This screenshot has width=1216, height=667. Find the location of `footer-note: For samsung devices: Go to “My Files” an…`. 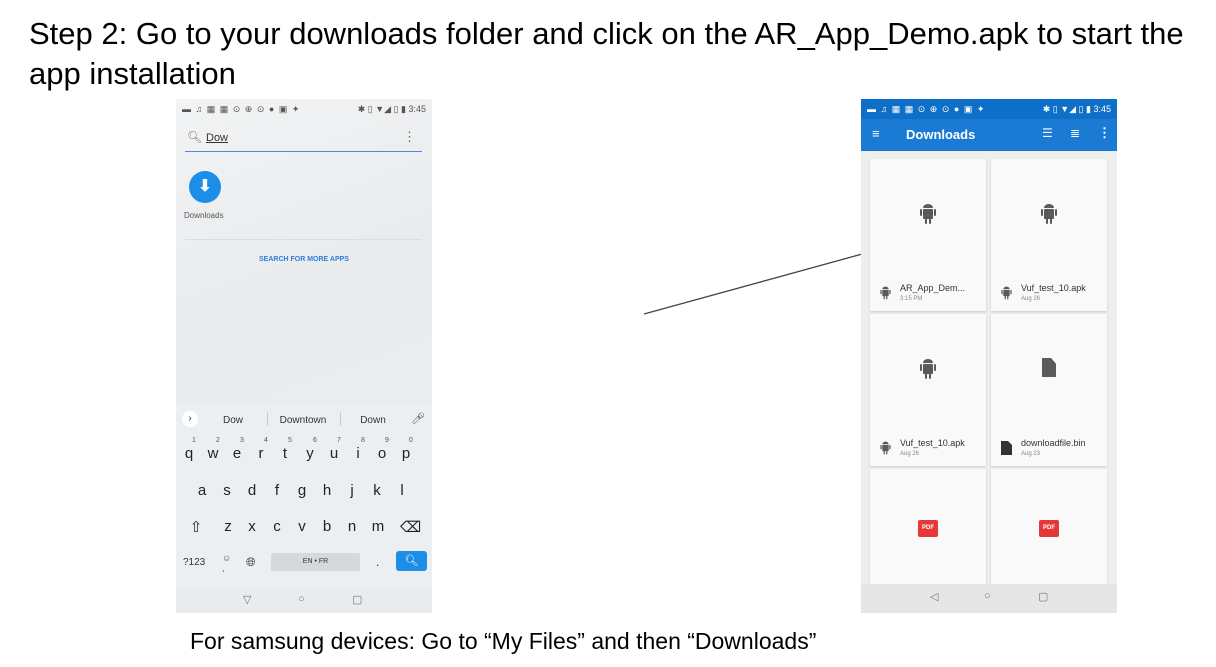

footer-note: For samsung devices: Go to “My Files” an… is located at coordinates (503, 641).